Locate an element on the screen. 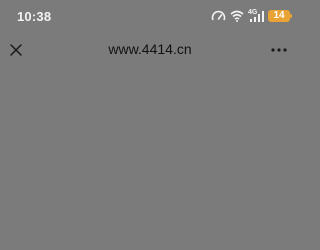  more-button is located at coordinates (279, 50).